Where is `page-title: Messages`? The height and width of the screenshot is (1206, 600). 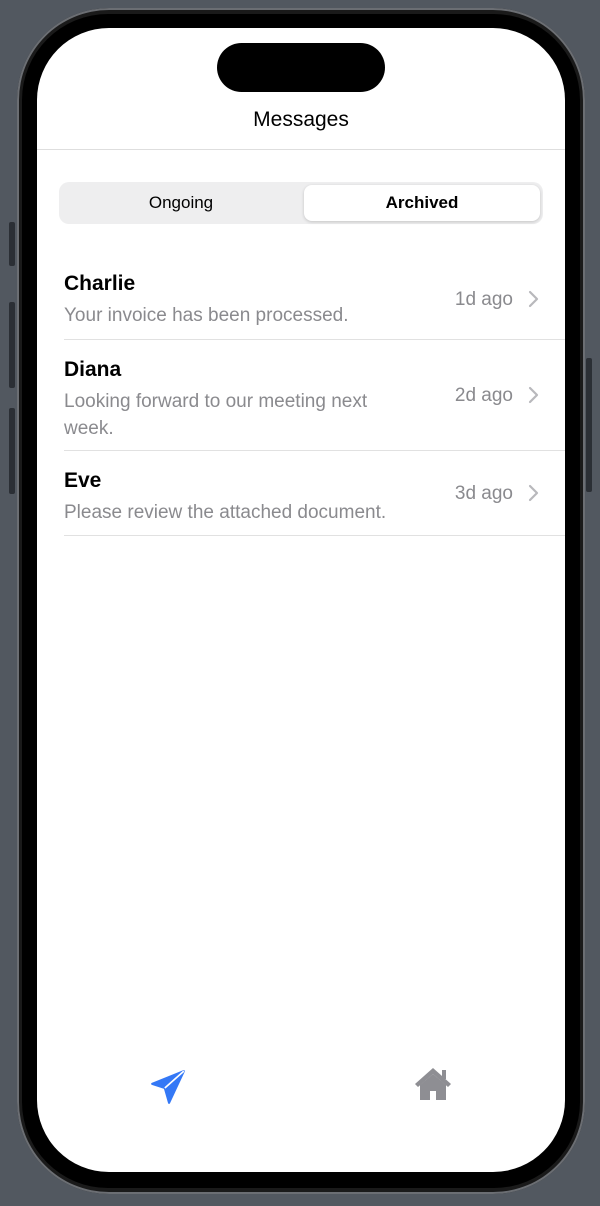
page-title: Messages is located at coordinates (301, 119).